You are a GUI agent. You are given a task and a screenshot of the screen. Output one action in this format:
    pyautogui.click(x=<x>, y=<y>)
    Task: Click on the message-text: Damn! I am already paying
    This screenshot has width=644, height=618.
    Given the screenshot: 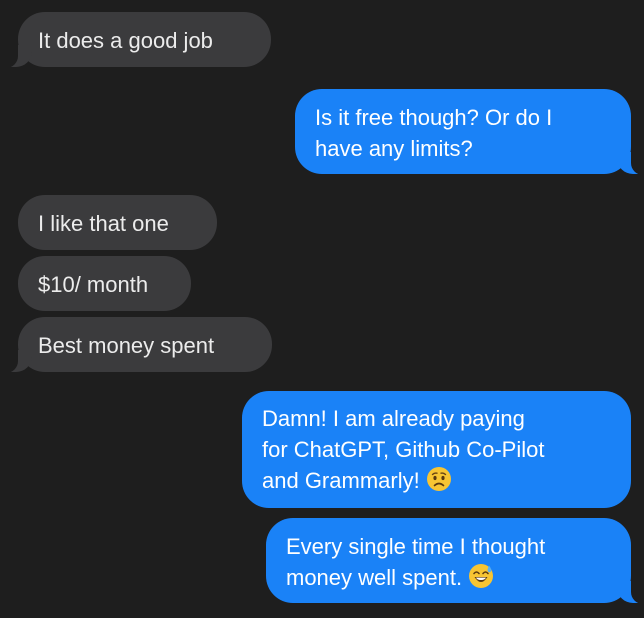 What is the action you would take?
    pyautogui.click(x=393, y=418)
    